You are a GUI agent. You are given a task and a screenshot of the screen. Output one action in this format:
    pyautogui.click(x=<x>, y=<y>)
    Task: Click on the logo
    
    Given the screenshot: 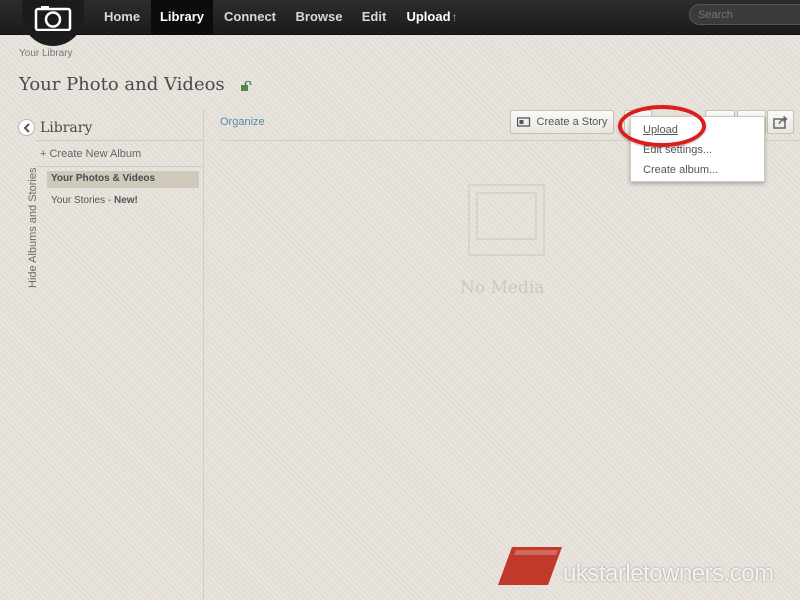 What is the action you would take?
    pyautogui.click(x=53, y=23)
    